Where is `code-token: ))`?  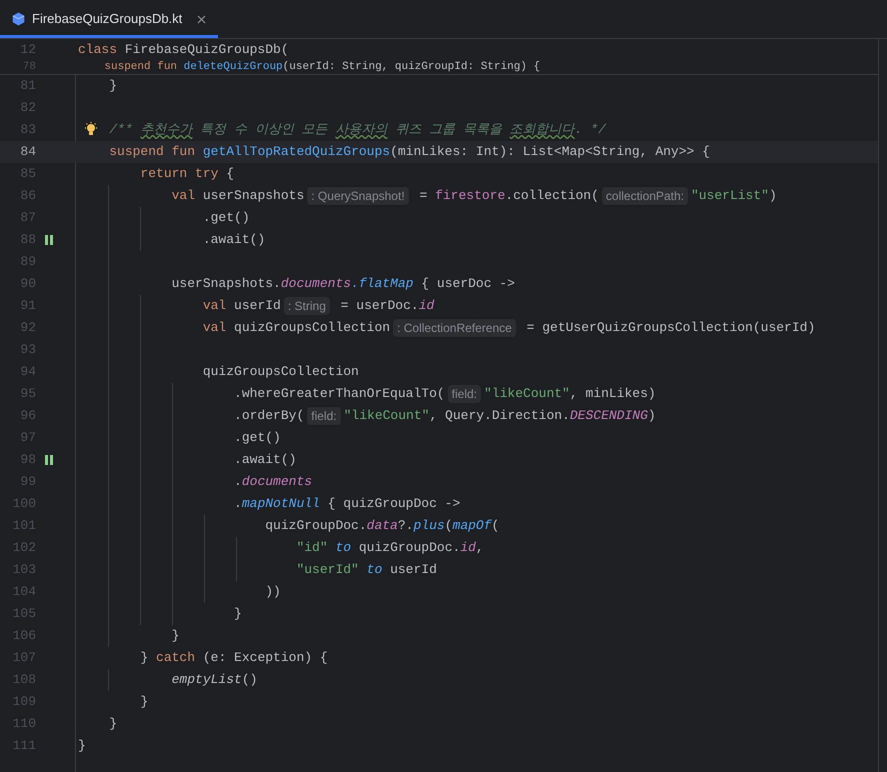 code-token: )) is located at coordinates (273, 592).